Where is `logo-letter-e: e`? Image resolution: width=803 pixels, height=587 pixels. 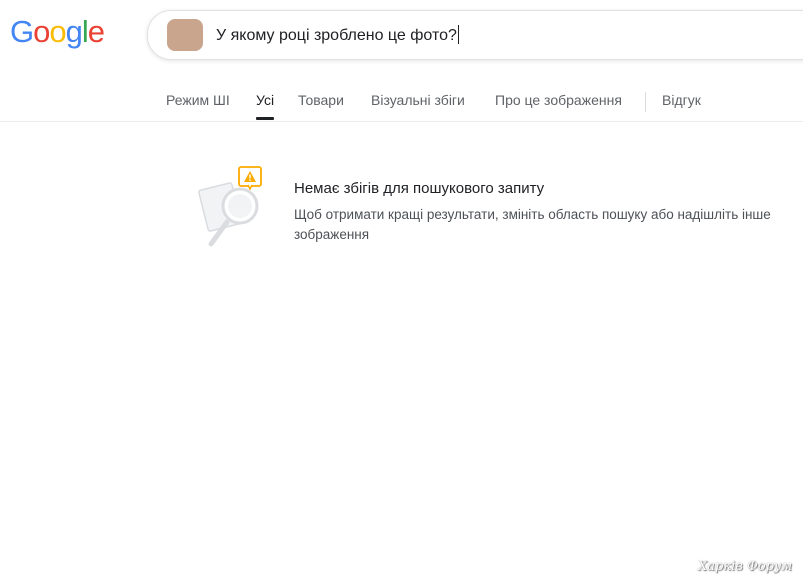
logo-letter-e: e is located at coordinates (96, 31).